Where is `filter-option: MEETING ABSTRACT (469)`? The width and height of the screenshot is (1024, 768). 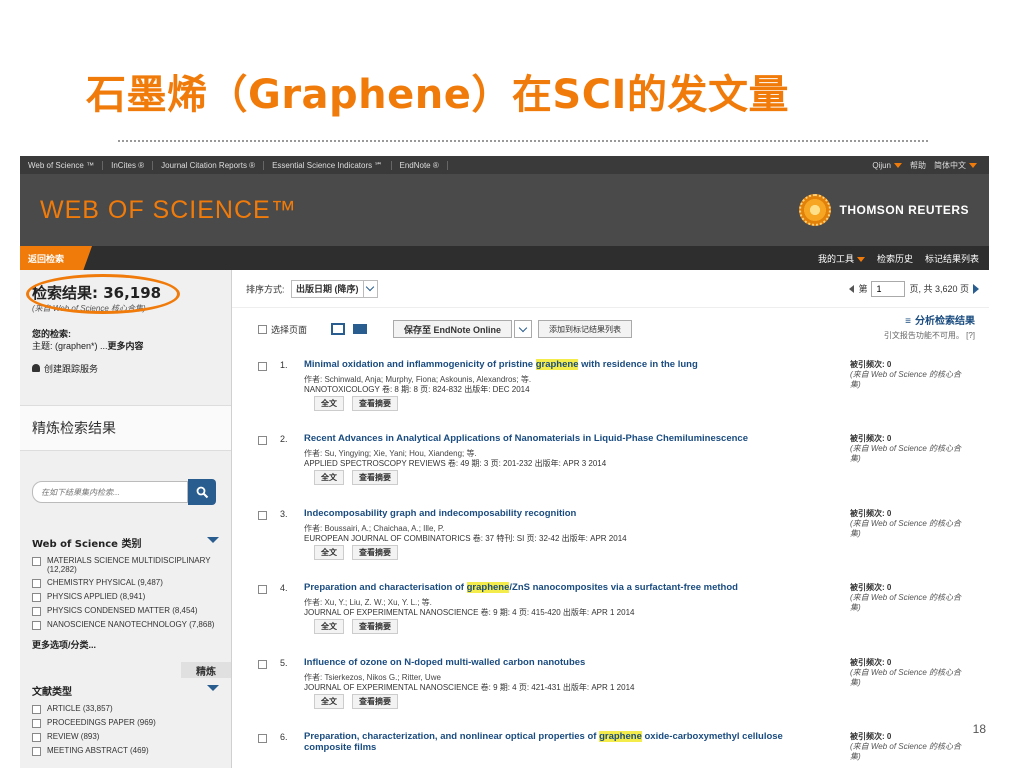
filter-option: MEETING ABSTRACT (469) is located at coordinates (125, 751).